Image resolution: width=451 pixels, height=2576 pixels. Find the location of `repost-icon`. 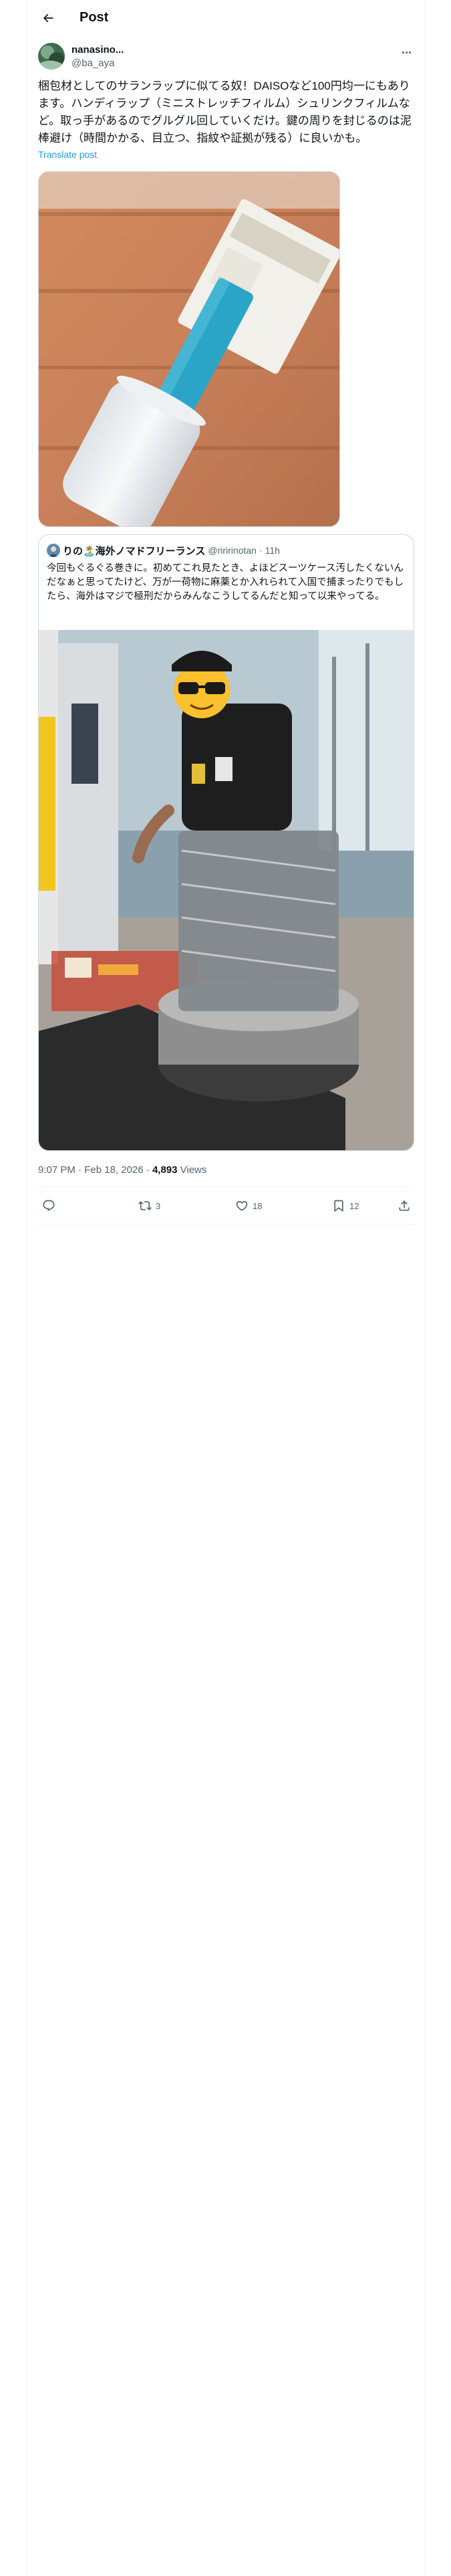

repost-icon is located at coordinates (145, 1205).